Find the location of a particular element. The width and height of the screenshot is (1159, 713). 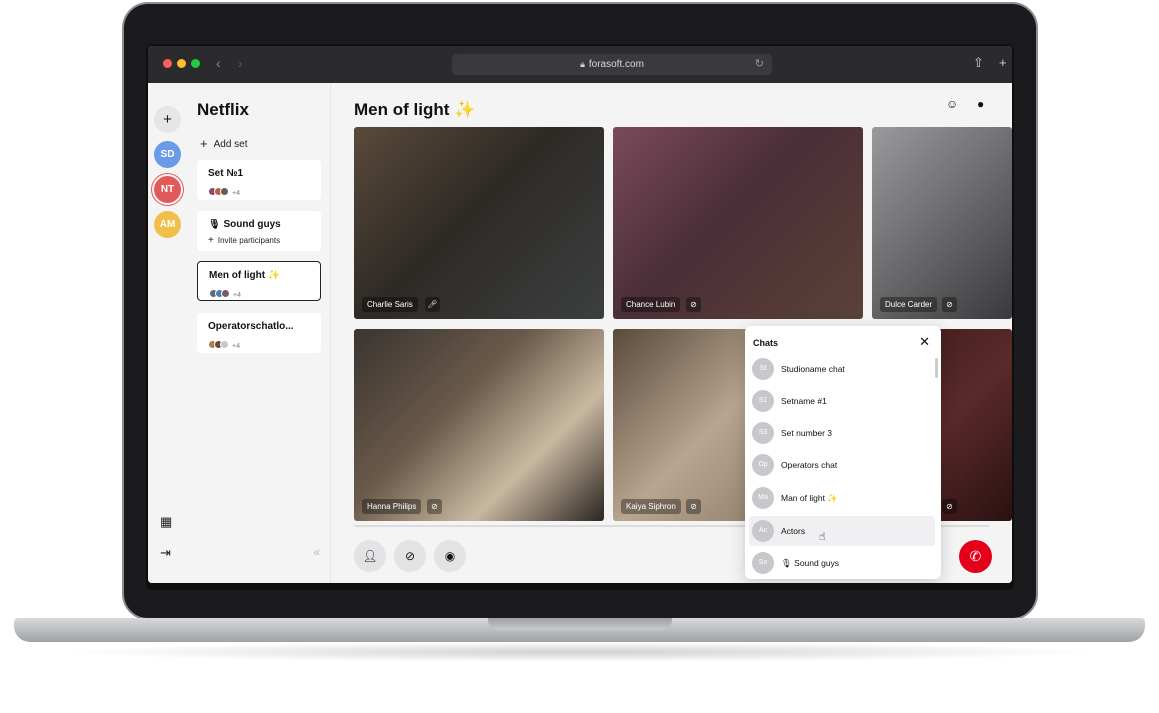

set-card-set-1: Set №1 +4 is located at coordinates (259, 180).